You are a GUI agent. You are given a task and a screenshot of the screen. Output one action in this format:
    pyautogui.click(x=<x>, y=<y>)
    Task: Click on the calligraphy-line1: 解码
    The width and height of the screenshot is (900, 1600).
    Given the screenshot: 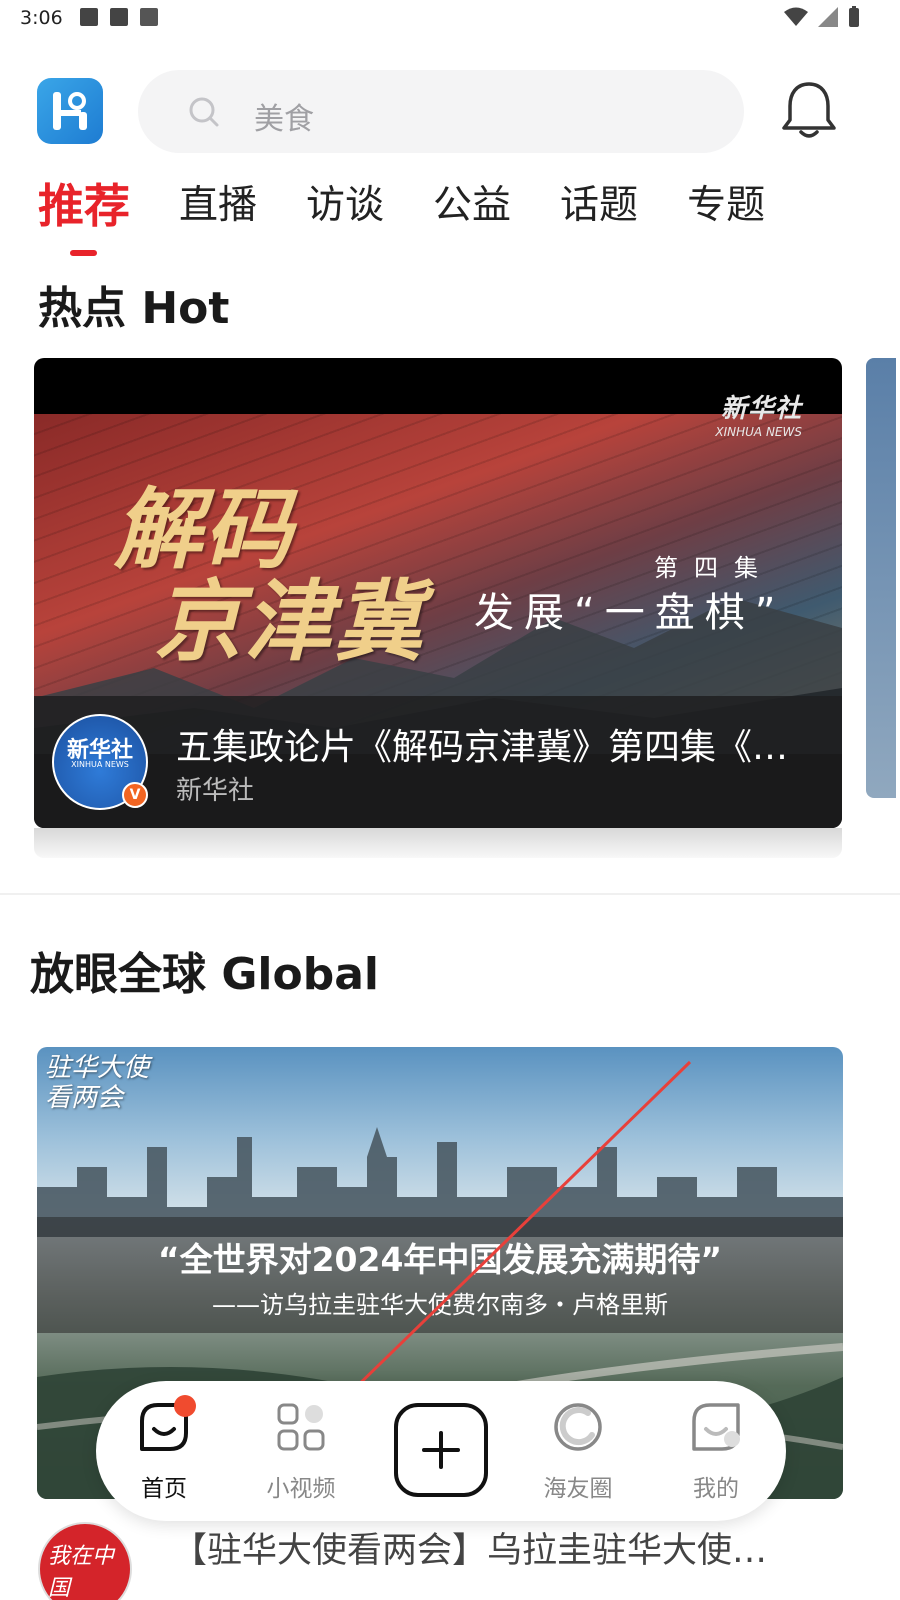 What is the action you would take?
    pyautogui.click(x=204, y=529)
    